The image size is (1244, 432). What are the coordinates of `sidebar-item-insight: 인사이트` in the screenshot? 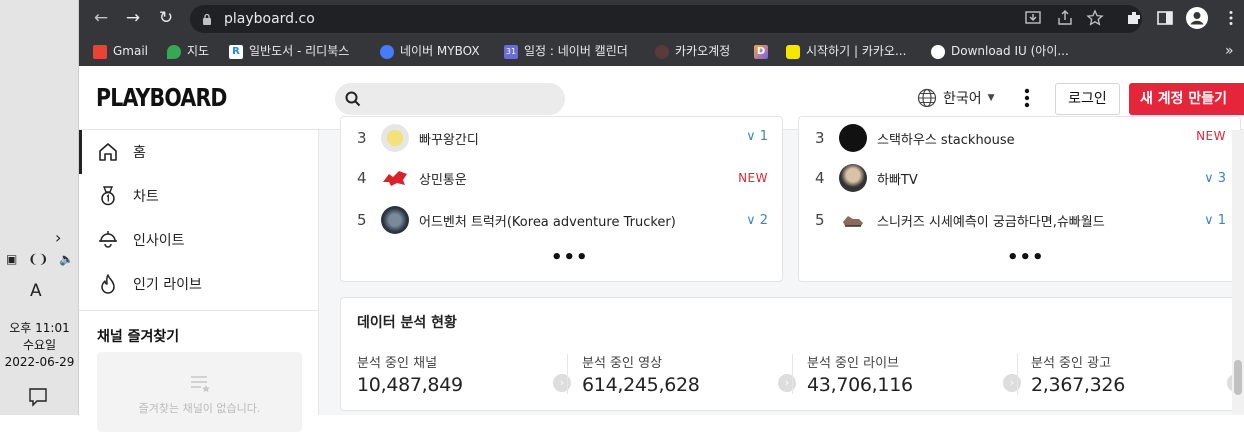 It's located at (199, 240).